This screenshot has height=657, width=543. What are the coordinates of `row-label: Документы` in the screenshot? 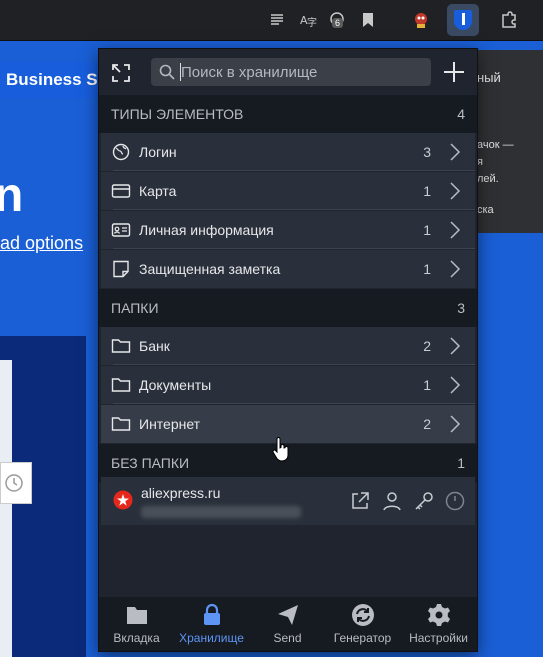 It's located at (175, 385).